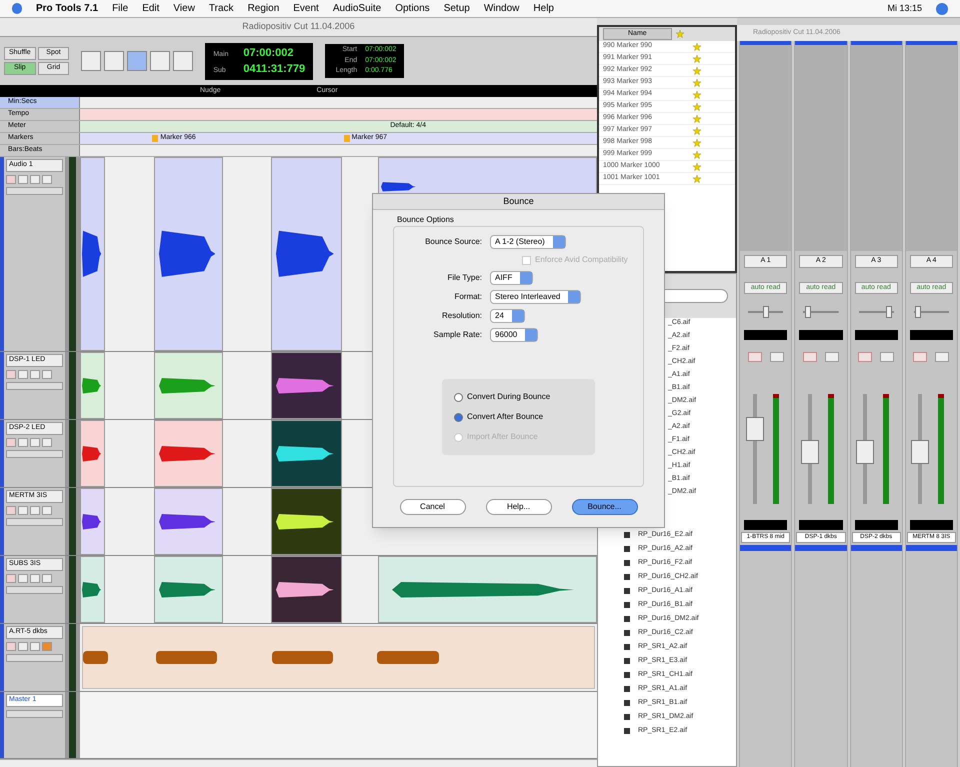 The image size is (960, 767). What do you see at coordinates (512, 278) in the screenshot?
I see `popup-menu: AIFF` at bounding box center [512, 278].